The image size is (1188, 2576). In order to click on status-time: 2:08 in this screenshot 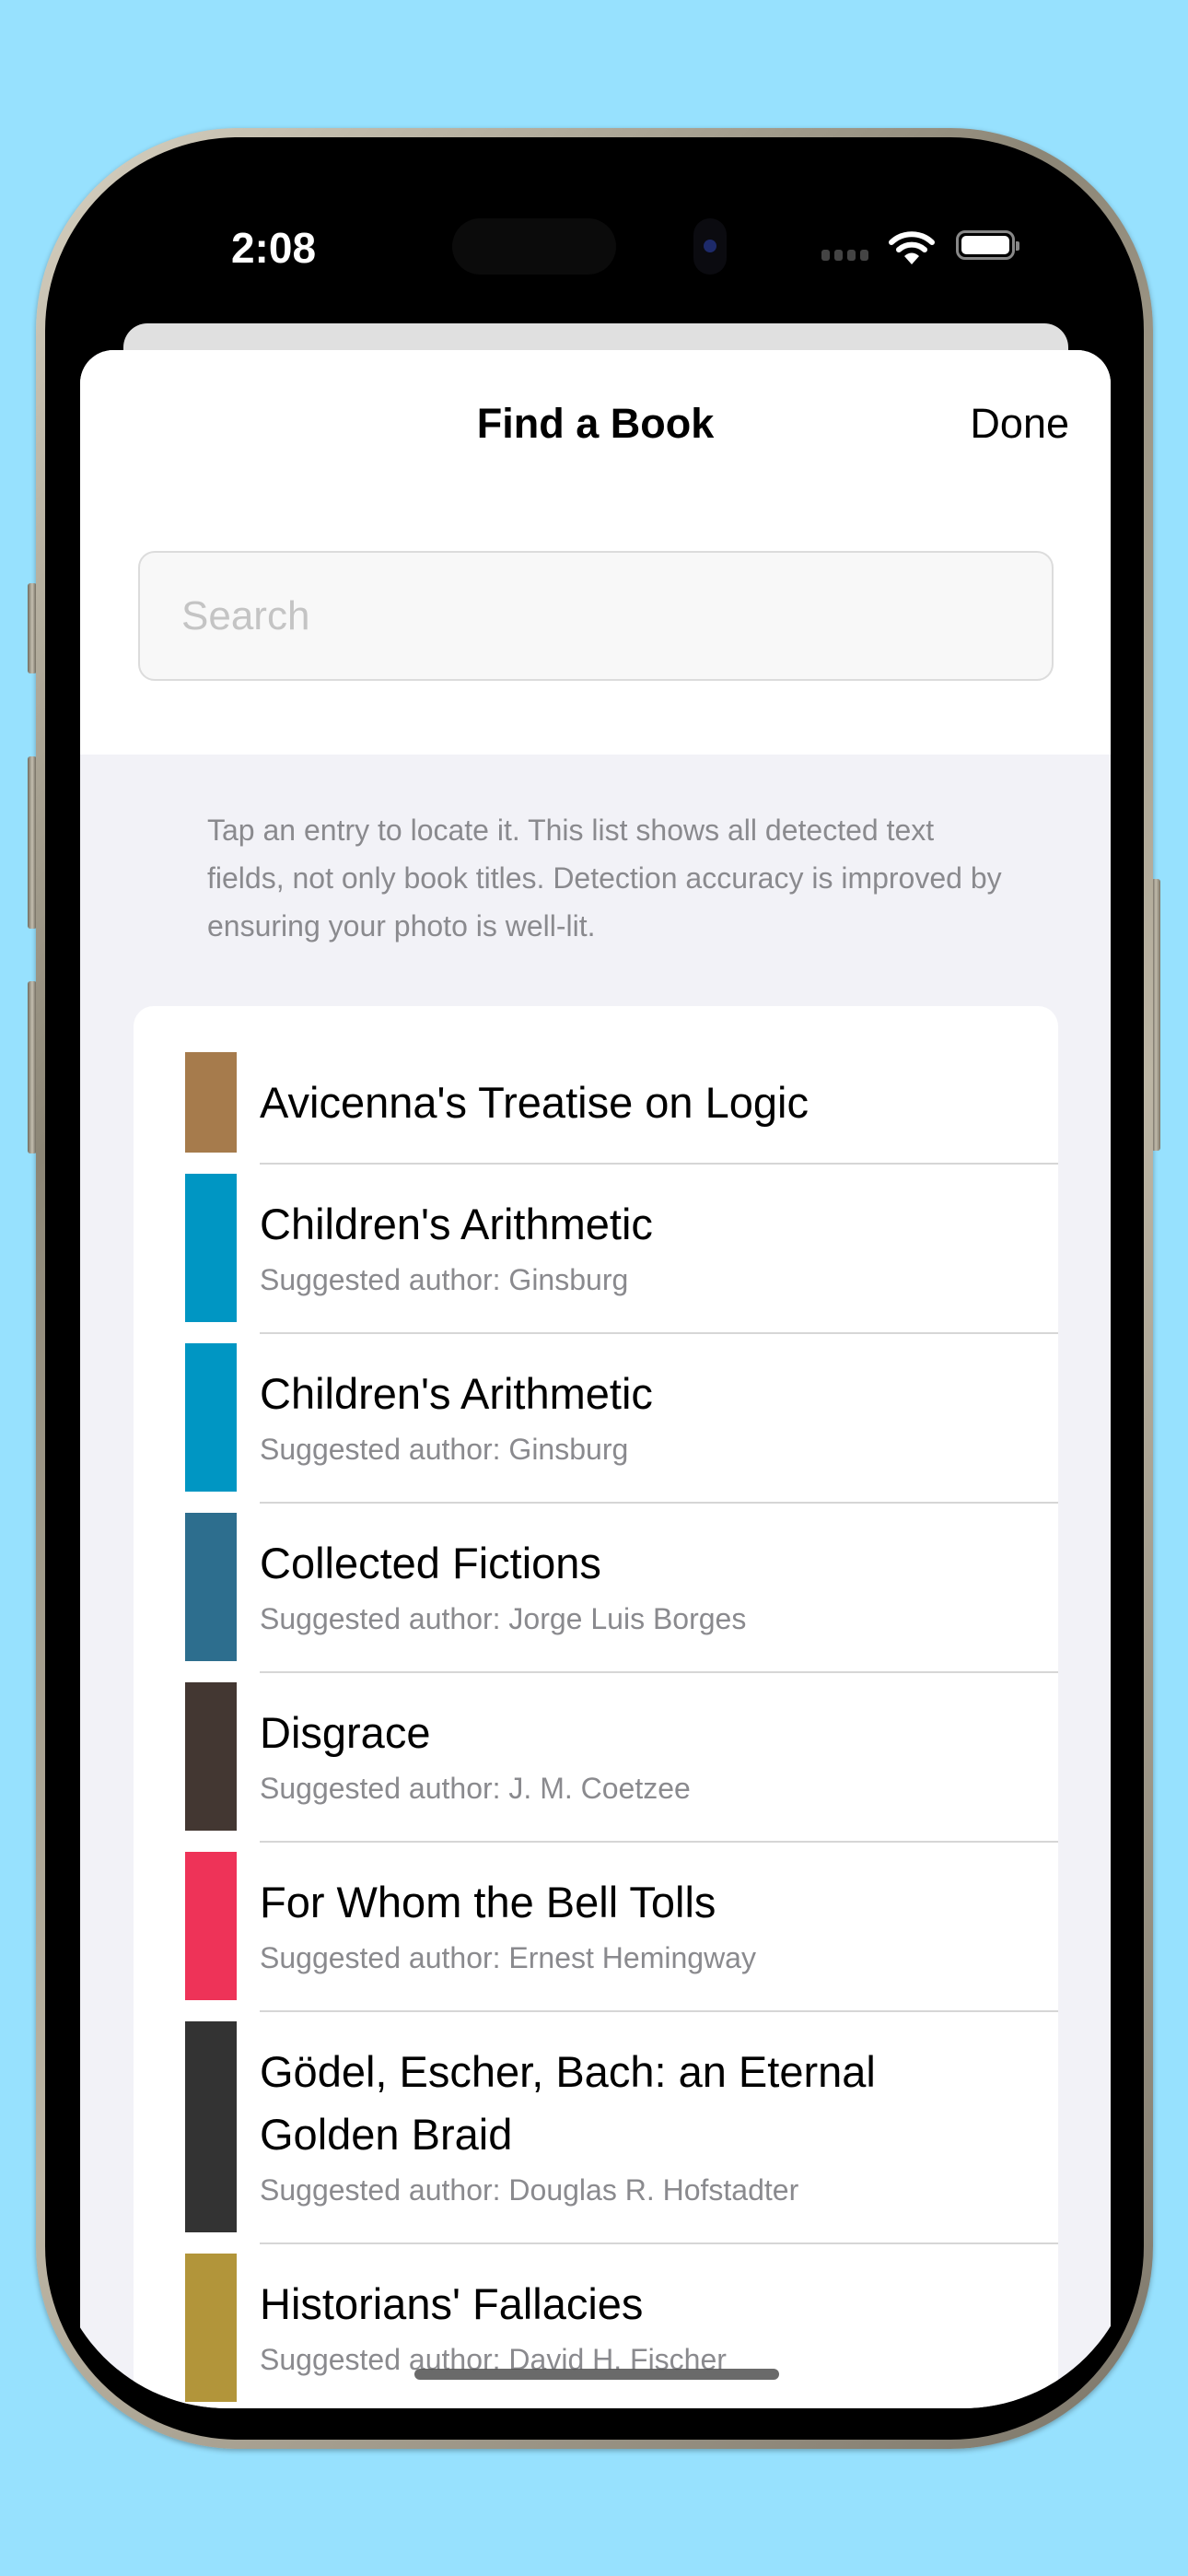, I will do `click(273, 248)`.